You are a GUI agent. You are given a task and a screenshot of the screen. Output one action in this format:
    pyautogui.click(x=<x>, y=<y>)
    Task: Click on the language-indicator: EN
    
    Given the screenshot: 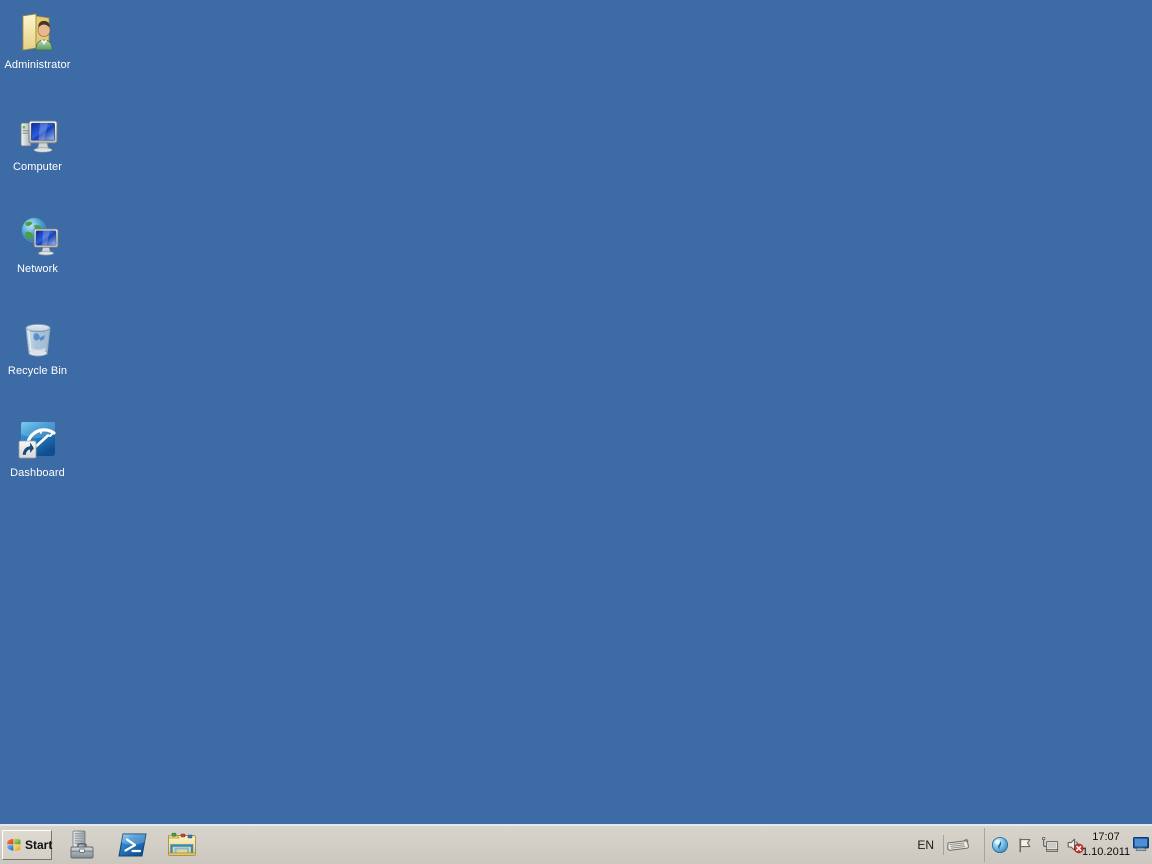 What is the action you would take?
    pyautogui.click(x=925, y=845)
    